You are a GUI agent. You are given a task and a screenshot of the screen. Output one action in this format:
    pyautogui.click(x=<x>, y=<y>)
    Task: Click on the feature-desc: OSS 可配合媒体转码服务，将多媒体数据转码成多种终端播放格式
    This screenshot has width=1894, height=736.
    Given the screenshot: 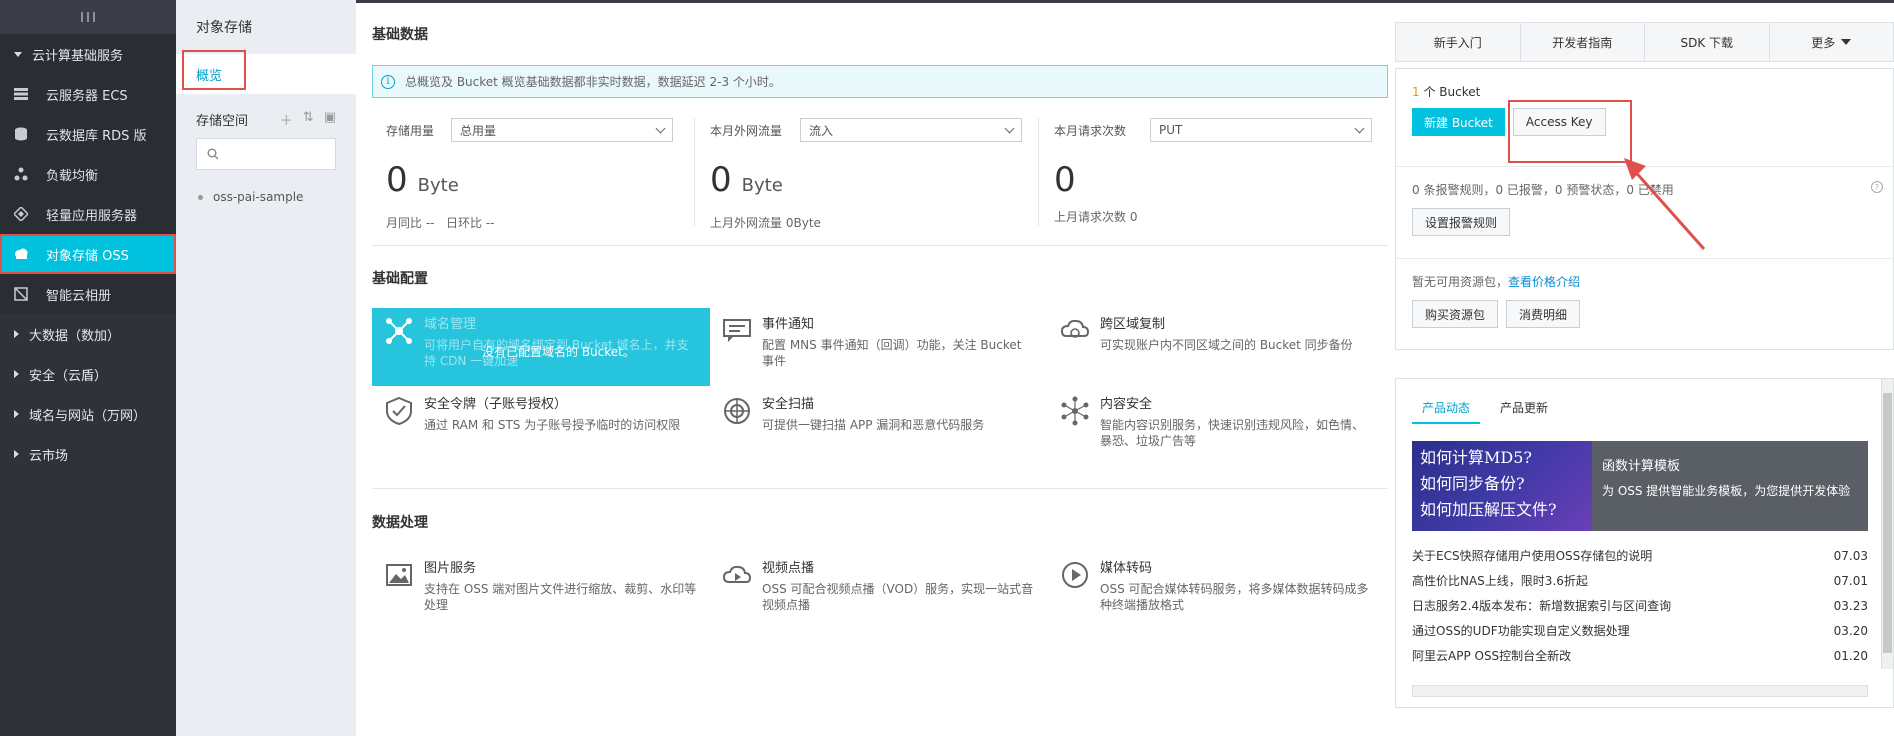 What is the action you would take?
    pyautogui.click(x=1234, y=597)
    